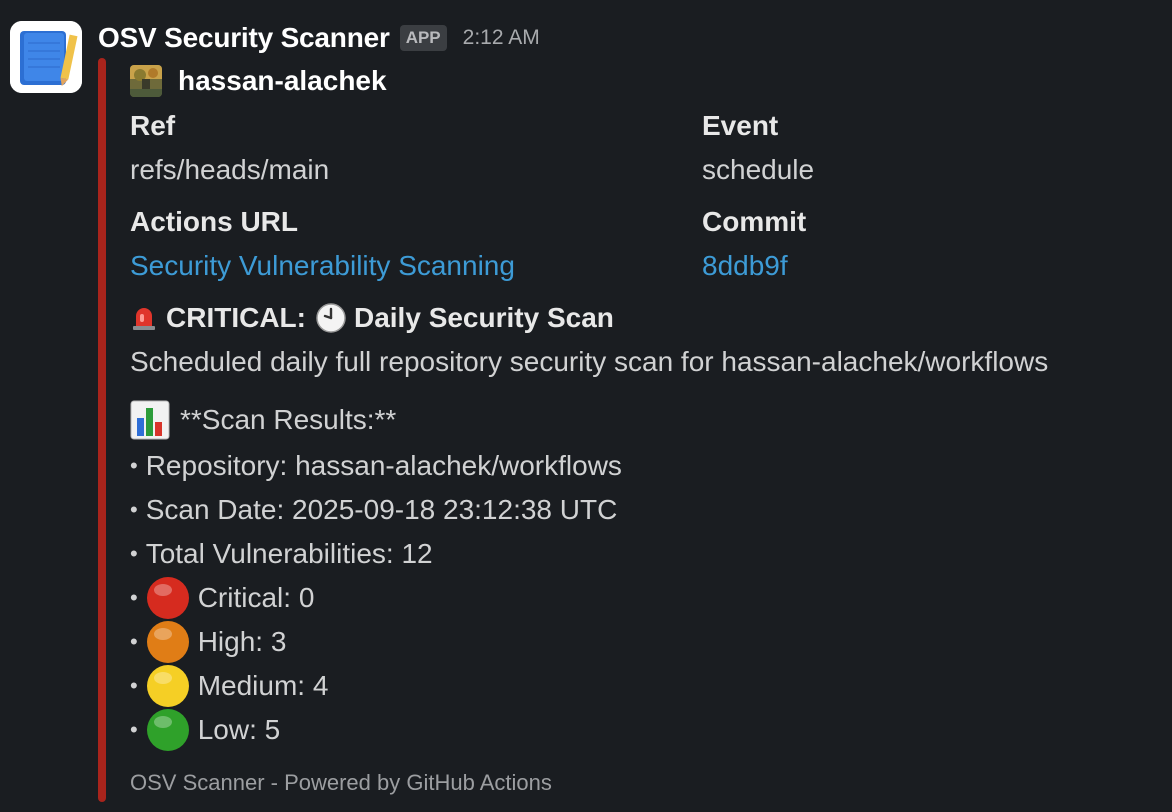  Describe the element at coordinates (153, 125) in the screenshot. I see `field-ref-title: Ref` at that location.